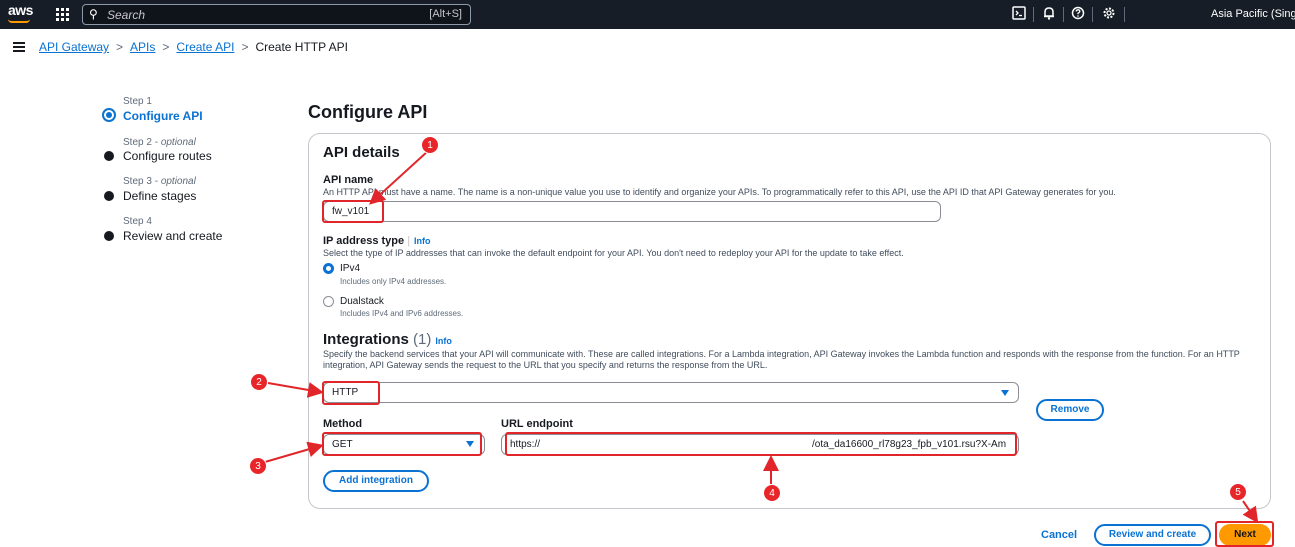 The image size is (1295, 547). I want to click on step-2-title: Configure routes, so click(167, 156).